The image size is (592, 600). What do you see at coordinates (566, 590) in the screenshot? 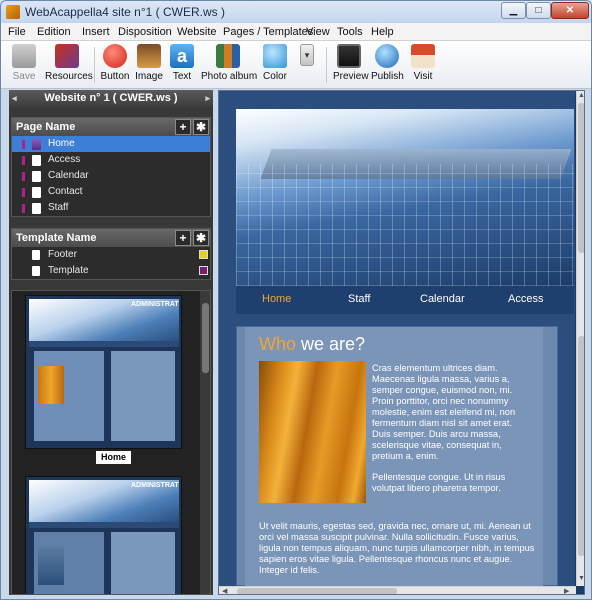
I see `scroll-right-icon: ▶` at bounding box center [566, 590].